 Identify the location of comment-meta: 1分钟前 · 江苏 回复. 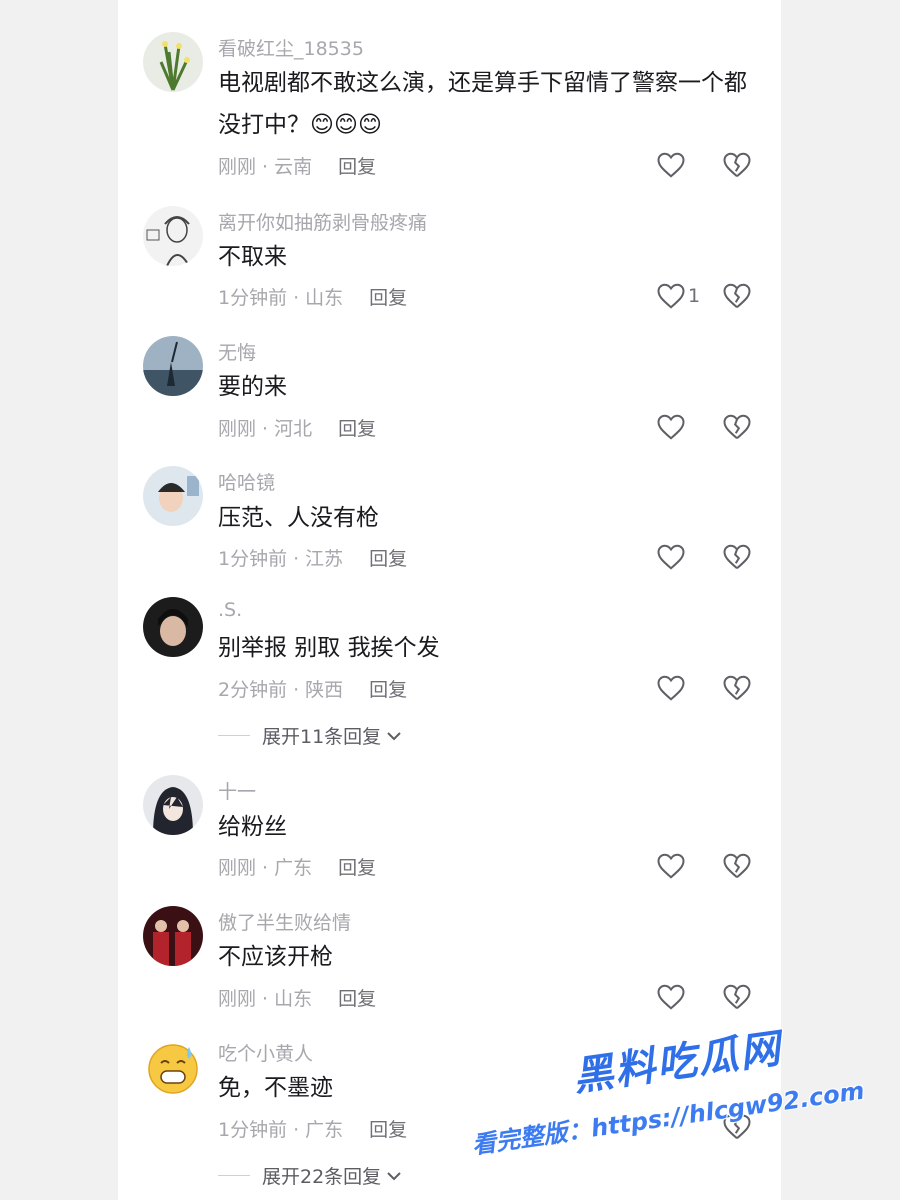
(312, 557).